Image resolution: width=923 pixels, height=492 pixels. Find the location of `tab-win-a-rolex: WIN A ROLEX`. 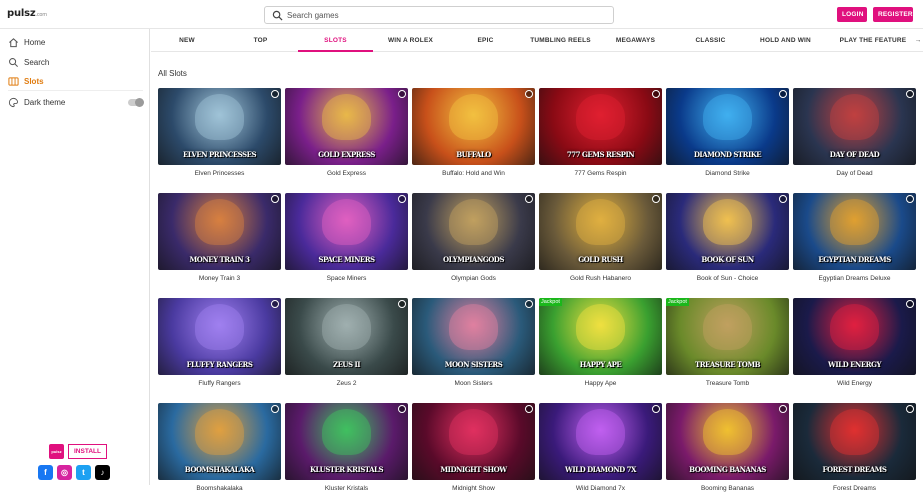

tab-win-a-rolex: WIN A ROLEX is located at coordinates (410, 40).